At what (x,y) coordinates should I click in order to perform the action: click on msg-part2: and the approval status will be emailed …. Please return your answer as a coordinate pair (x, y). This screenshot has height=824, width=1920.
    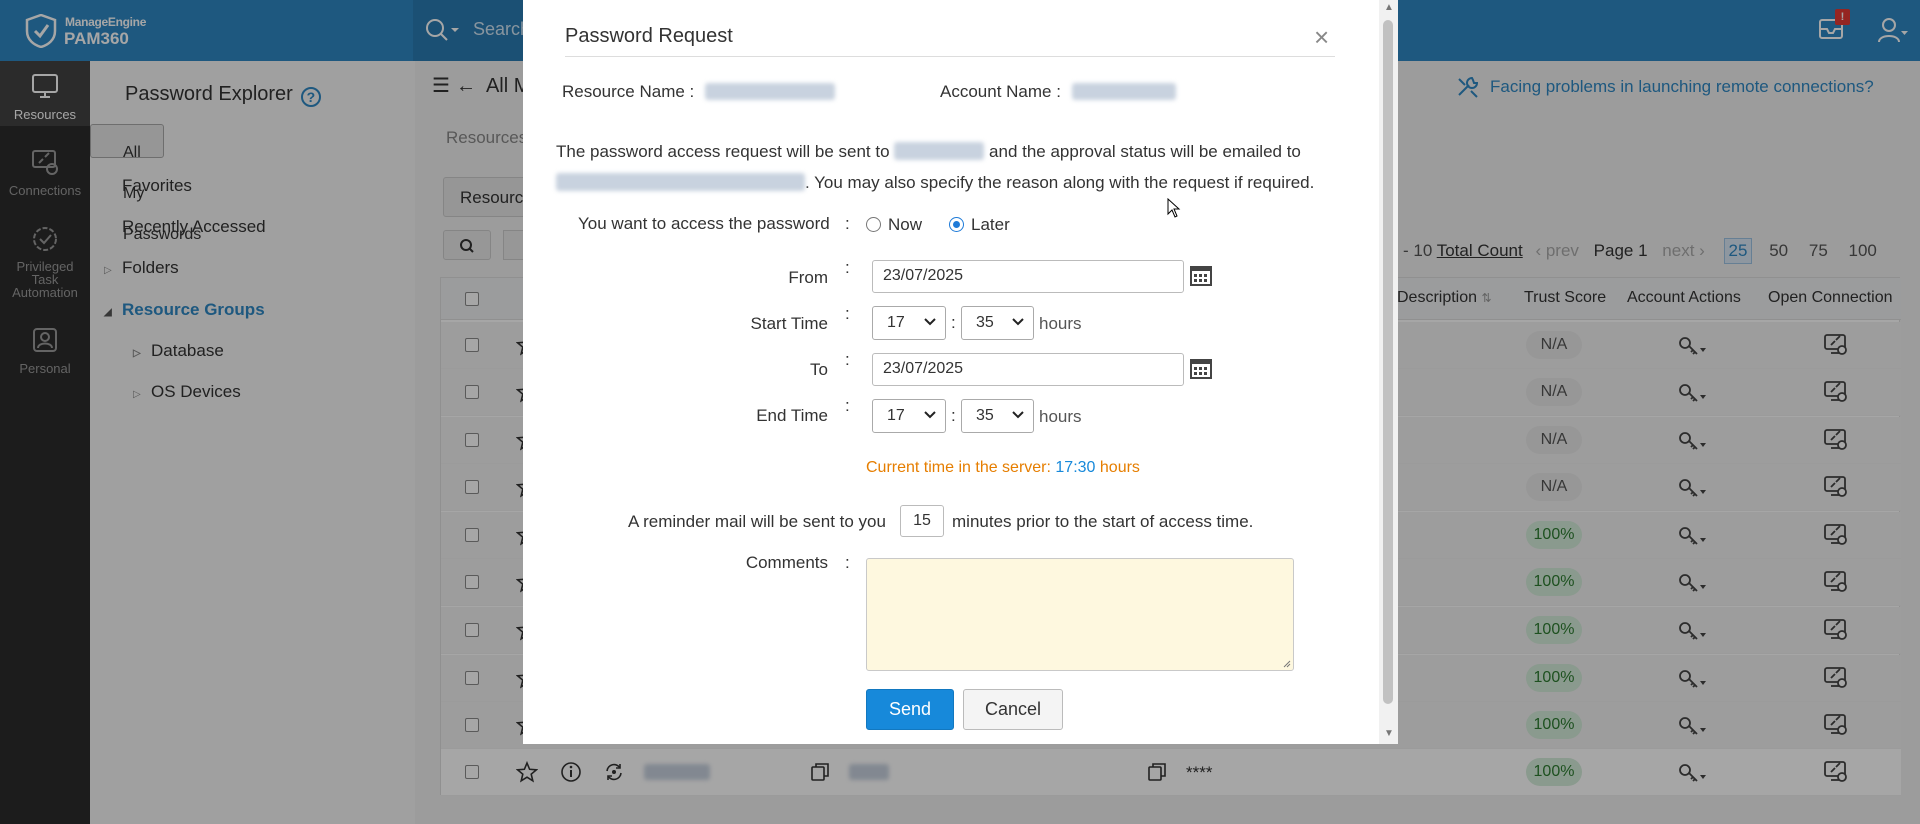
    Looking at the image, I should click on (1145, 151).